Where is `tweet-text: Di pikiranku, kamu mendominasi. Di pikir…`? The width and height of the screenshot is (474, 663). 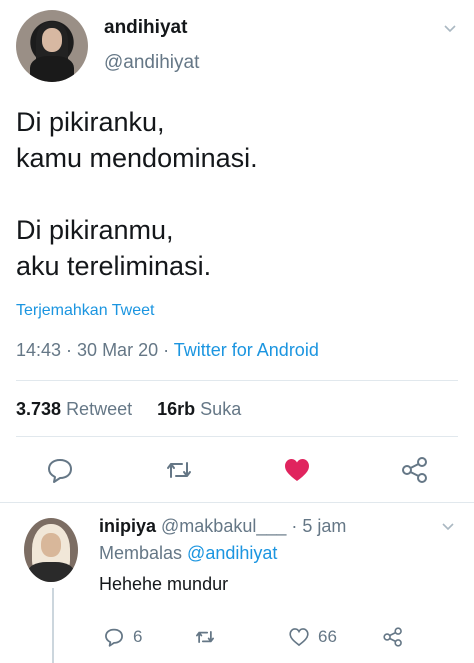
tweet-text: Di pikiranku, kamu mendominasi. Di pikir… is located at coordinates (137, 194).